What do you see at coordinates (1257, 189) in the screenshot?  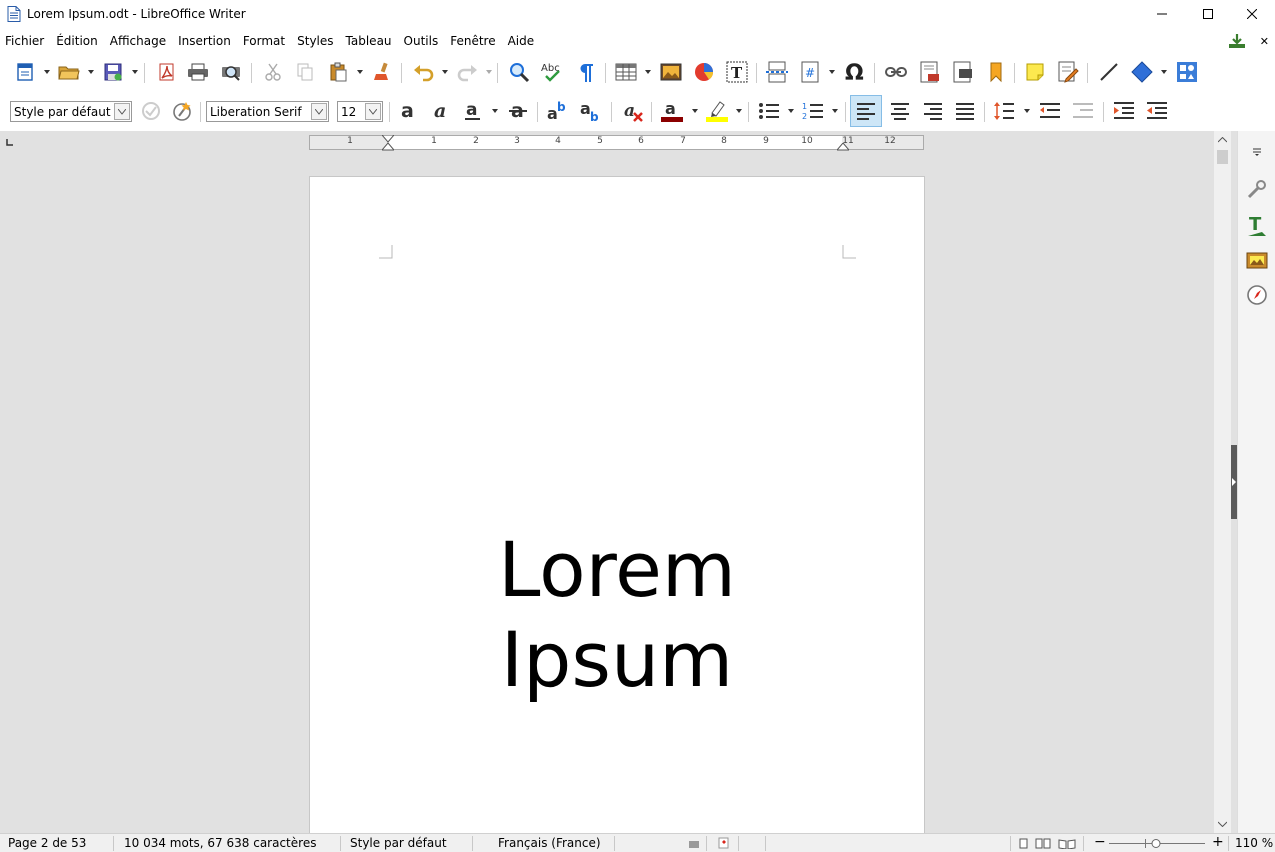 I see `sidebar-properties-button` at bounding box center [1257, 189].